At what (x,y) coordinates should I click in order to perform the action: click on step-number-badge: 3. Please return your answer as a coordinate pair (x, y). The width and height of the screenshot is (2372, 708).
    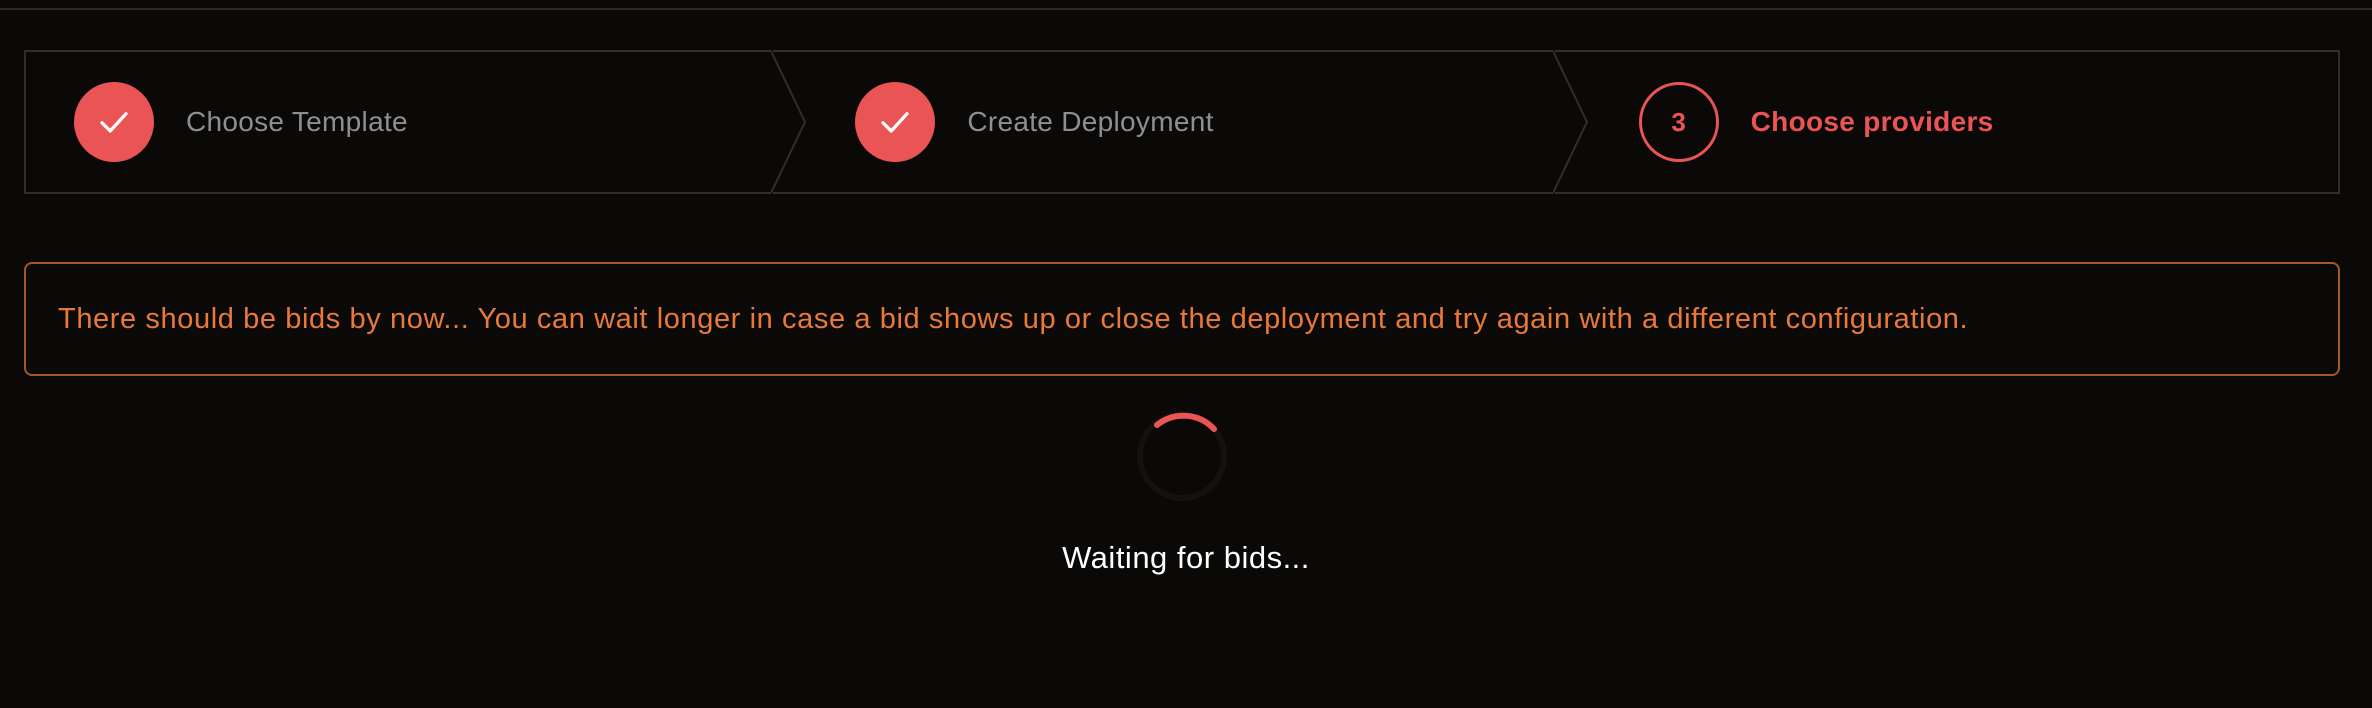
    Looking at the image, I should click on (1678, 122).